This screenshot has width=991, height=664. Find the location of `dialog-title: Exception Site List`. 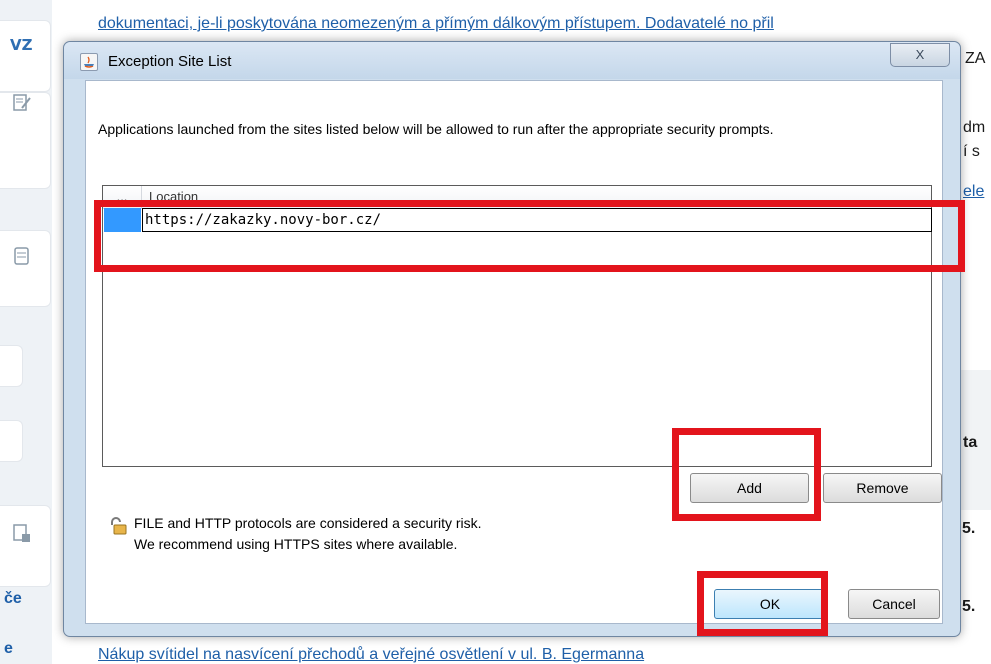

dialog-title: Exception Site List is located at coordinates (170, 61).